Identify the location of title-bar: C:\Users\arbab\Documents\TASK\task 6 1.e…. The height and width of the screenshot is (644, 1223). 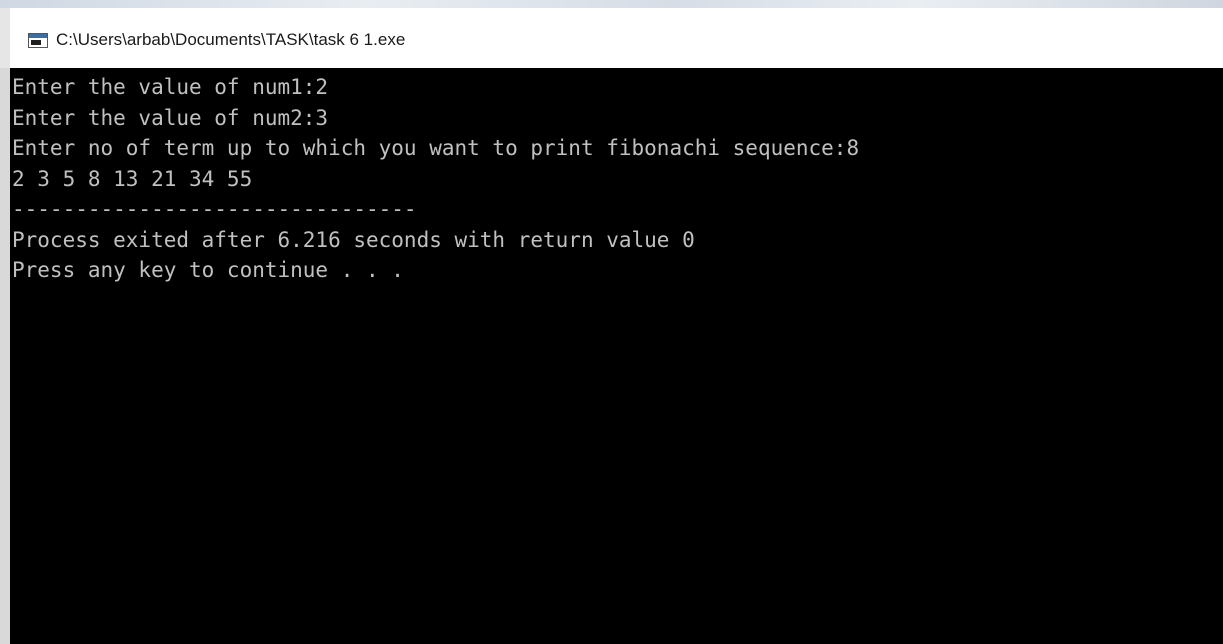
(611, 38).